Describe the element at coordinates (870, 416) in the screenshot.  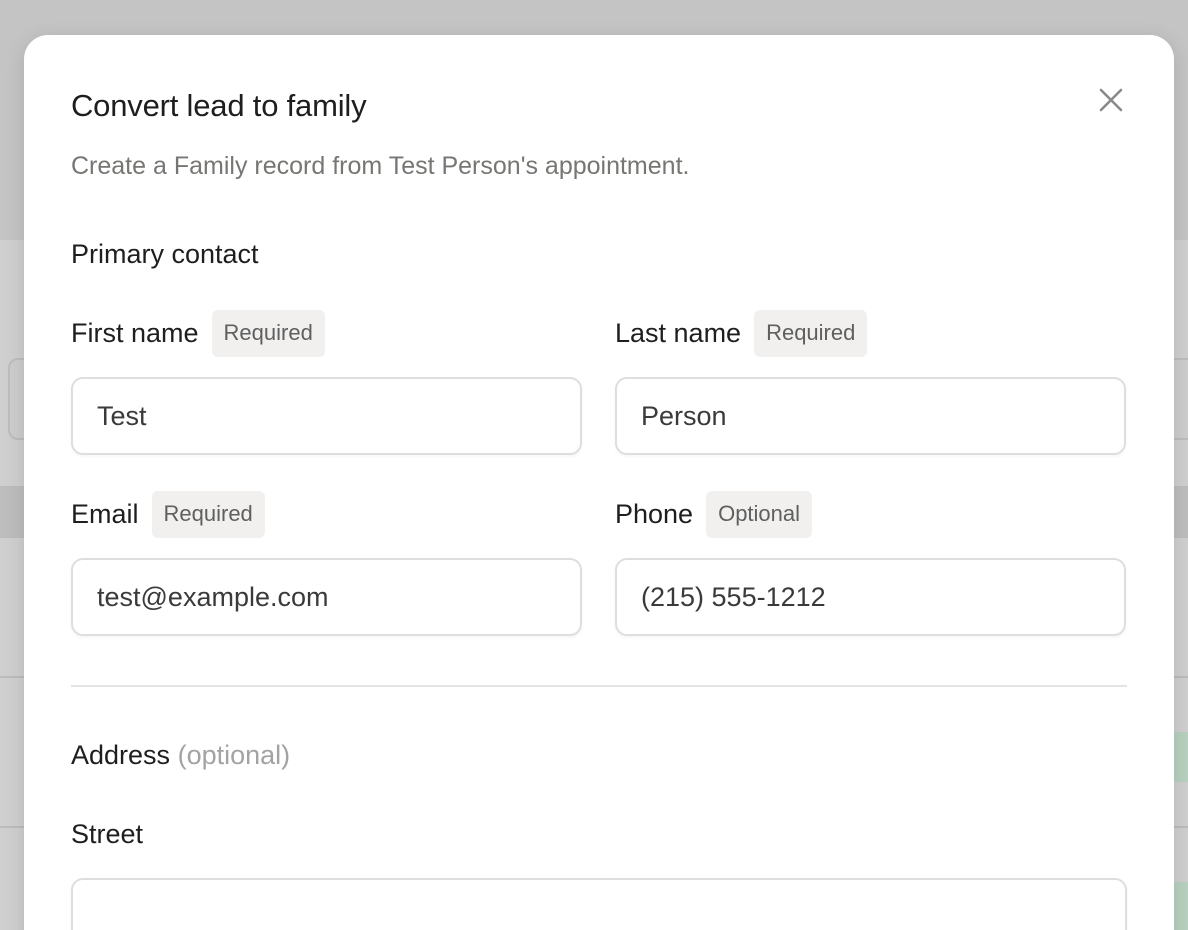
I see `last-name-input` at that location.